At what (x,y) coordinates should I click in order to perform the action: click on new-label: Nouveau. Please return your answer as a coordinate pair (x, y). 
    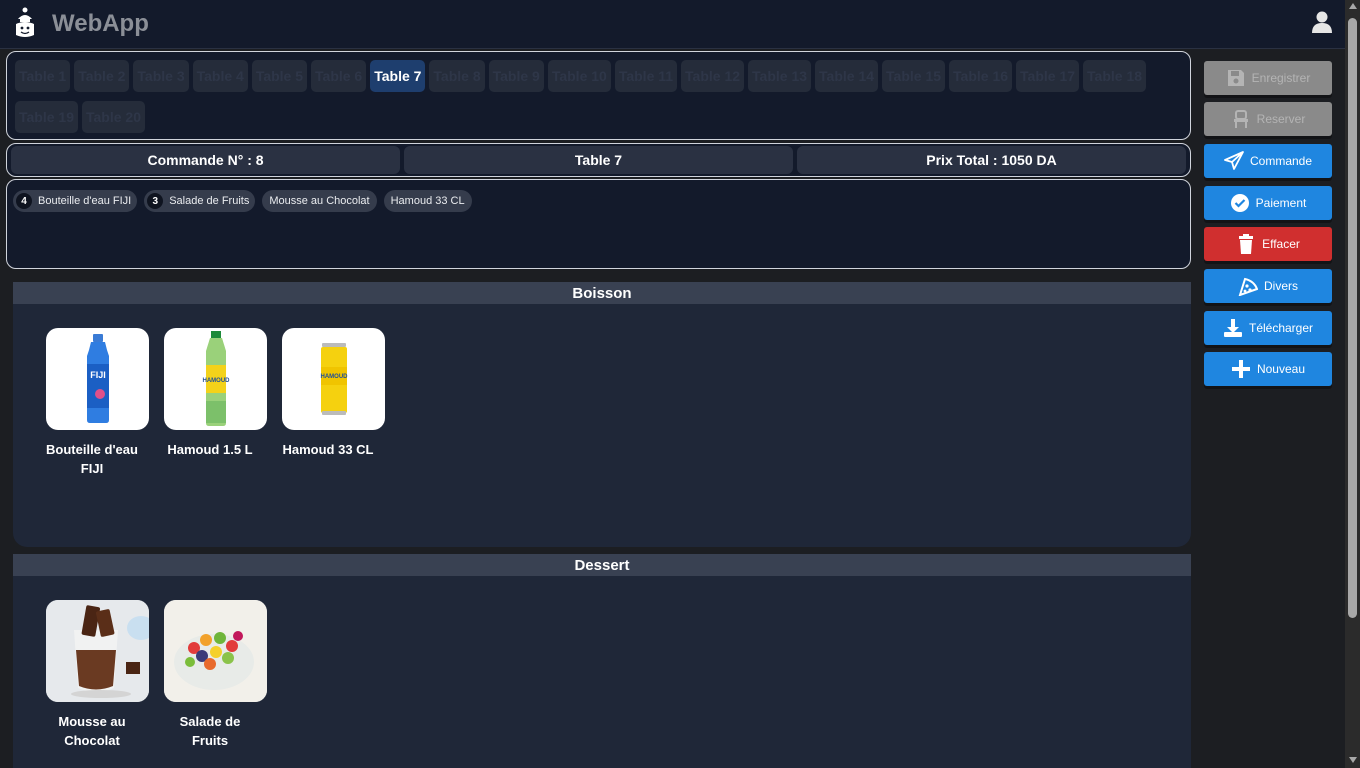
    Looking at the image, I should click on (1281, 369).